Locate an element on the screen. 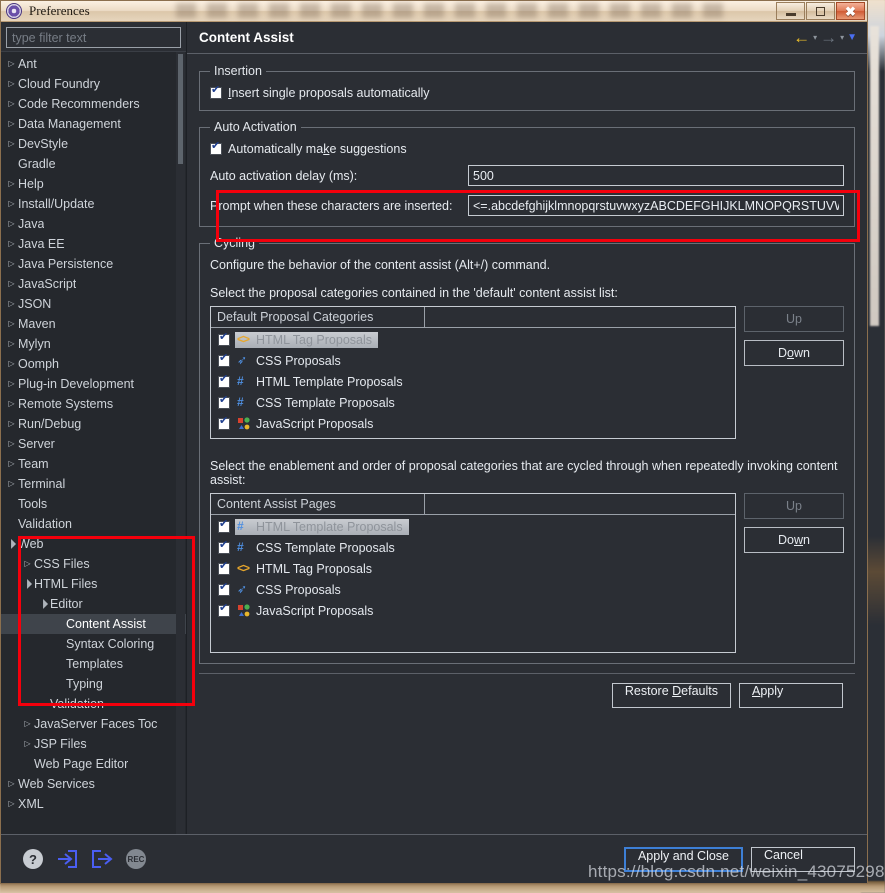 The width and height of the screenshot is (885, 893). sidebar-item-devstyle: DevStyle is located at coordinates (93, 144).